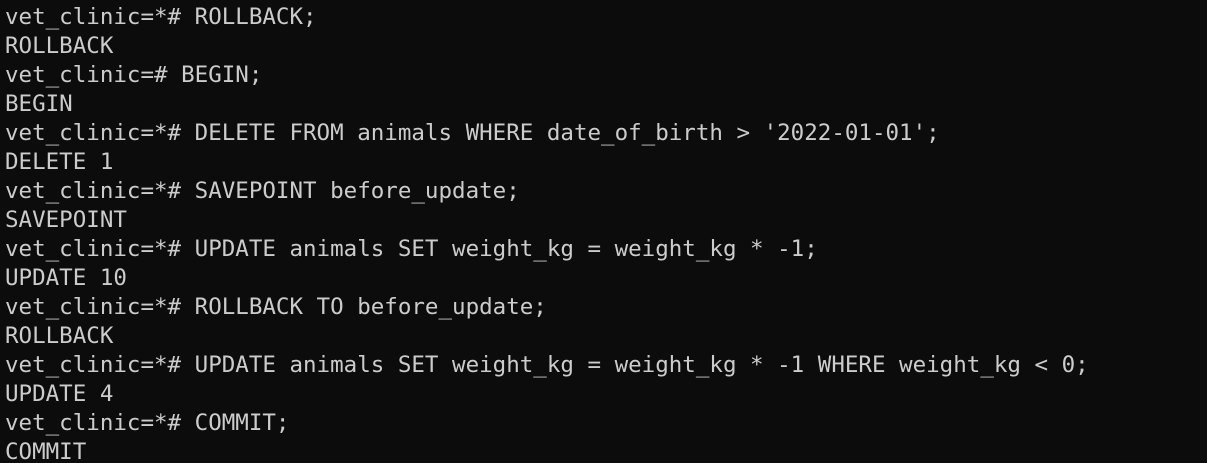 This screenshot has width=1207, height=463. I want to click on prompt-line: vet_clinic=*# ROLLBACK TO before_update;, so click(276, 307).